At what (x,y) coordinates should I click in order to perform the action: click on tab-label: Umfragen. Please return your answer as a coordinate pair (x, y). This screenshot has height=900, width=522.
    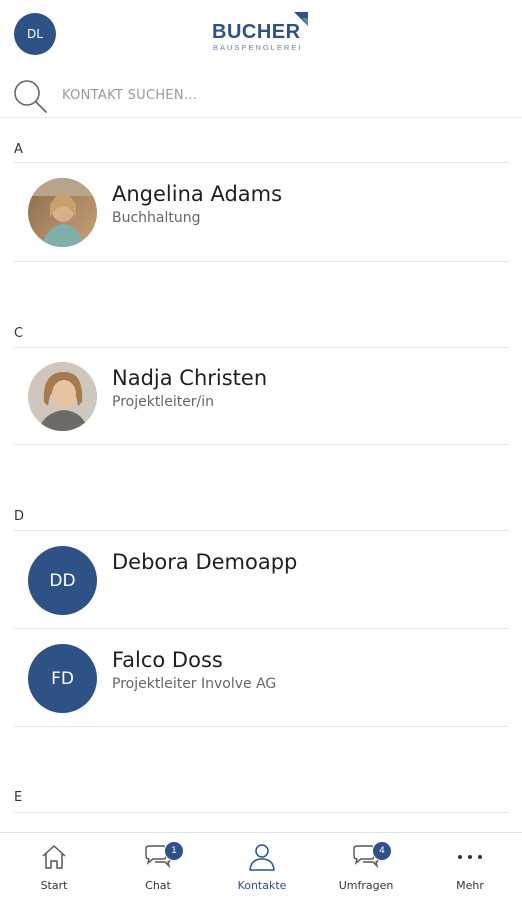
    Looking at the image, I should click on (366, 885).